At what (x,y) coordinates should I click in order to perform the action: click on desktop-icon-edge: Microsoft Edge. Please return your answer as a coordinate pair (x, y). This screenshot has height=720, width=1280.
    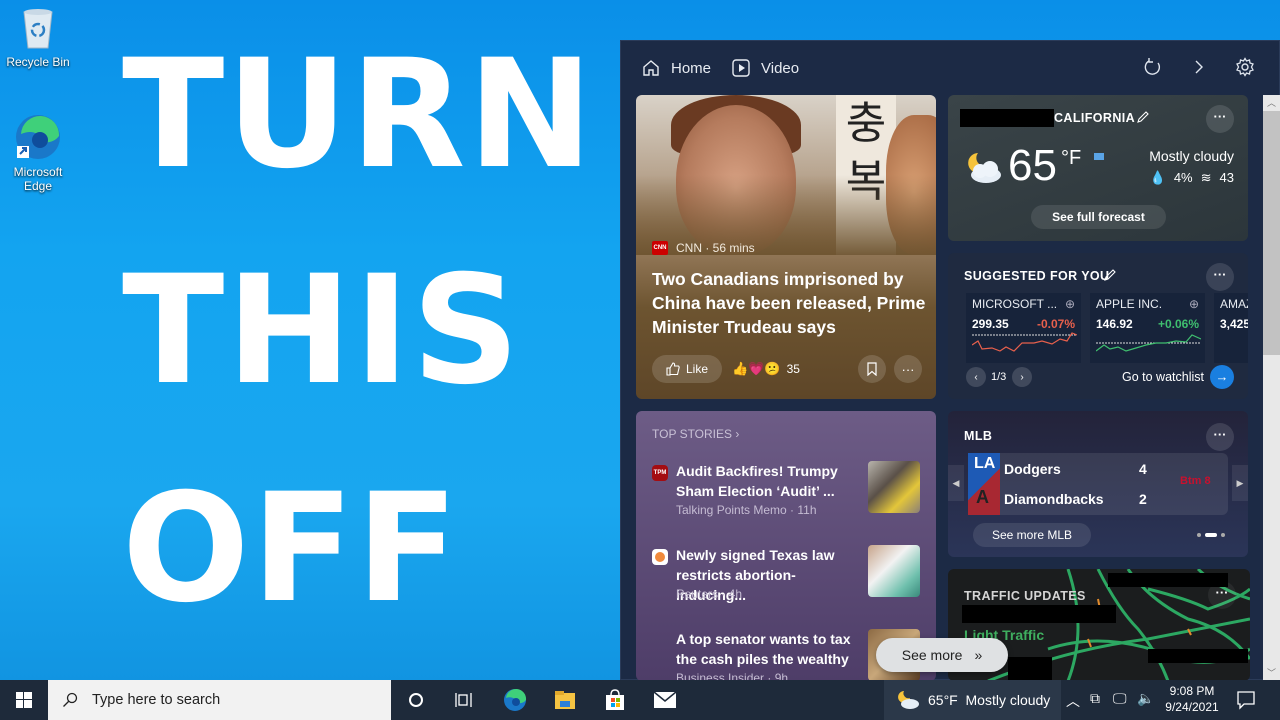
    Looking at the image, I should click on (38, 152).